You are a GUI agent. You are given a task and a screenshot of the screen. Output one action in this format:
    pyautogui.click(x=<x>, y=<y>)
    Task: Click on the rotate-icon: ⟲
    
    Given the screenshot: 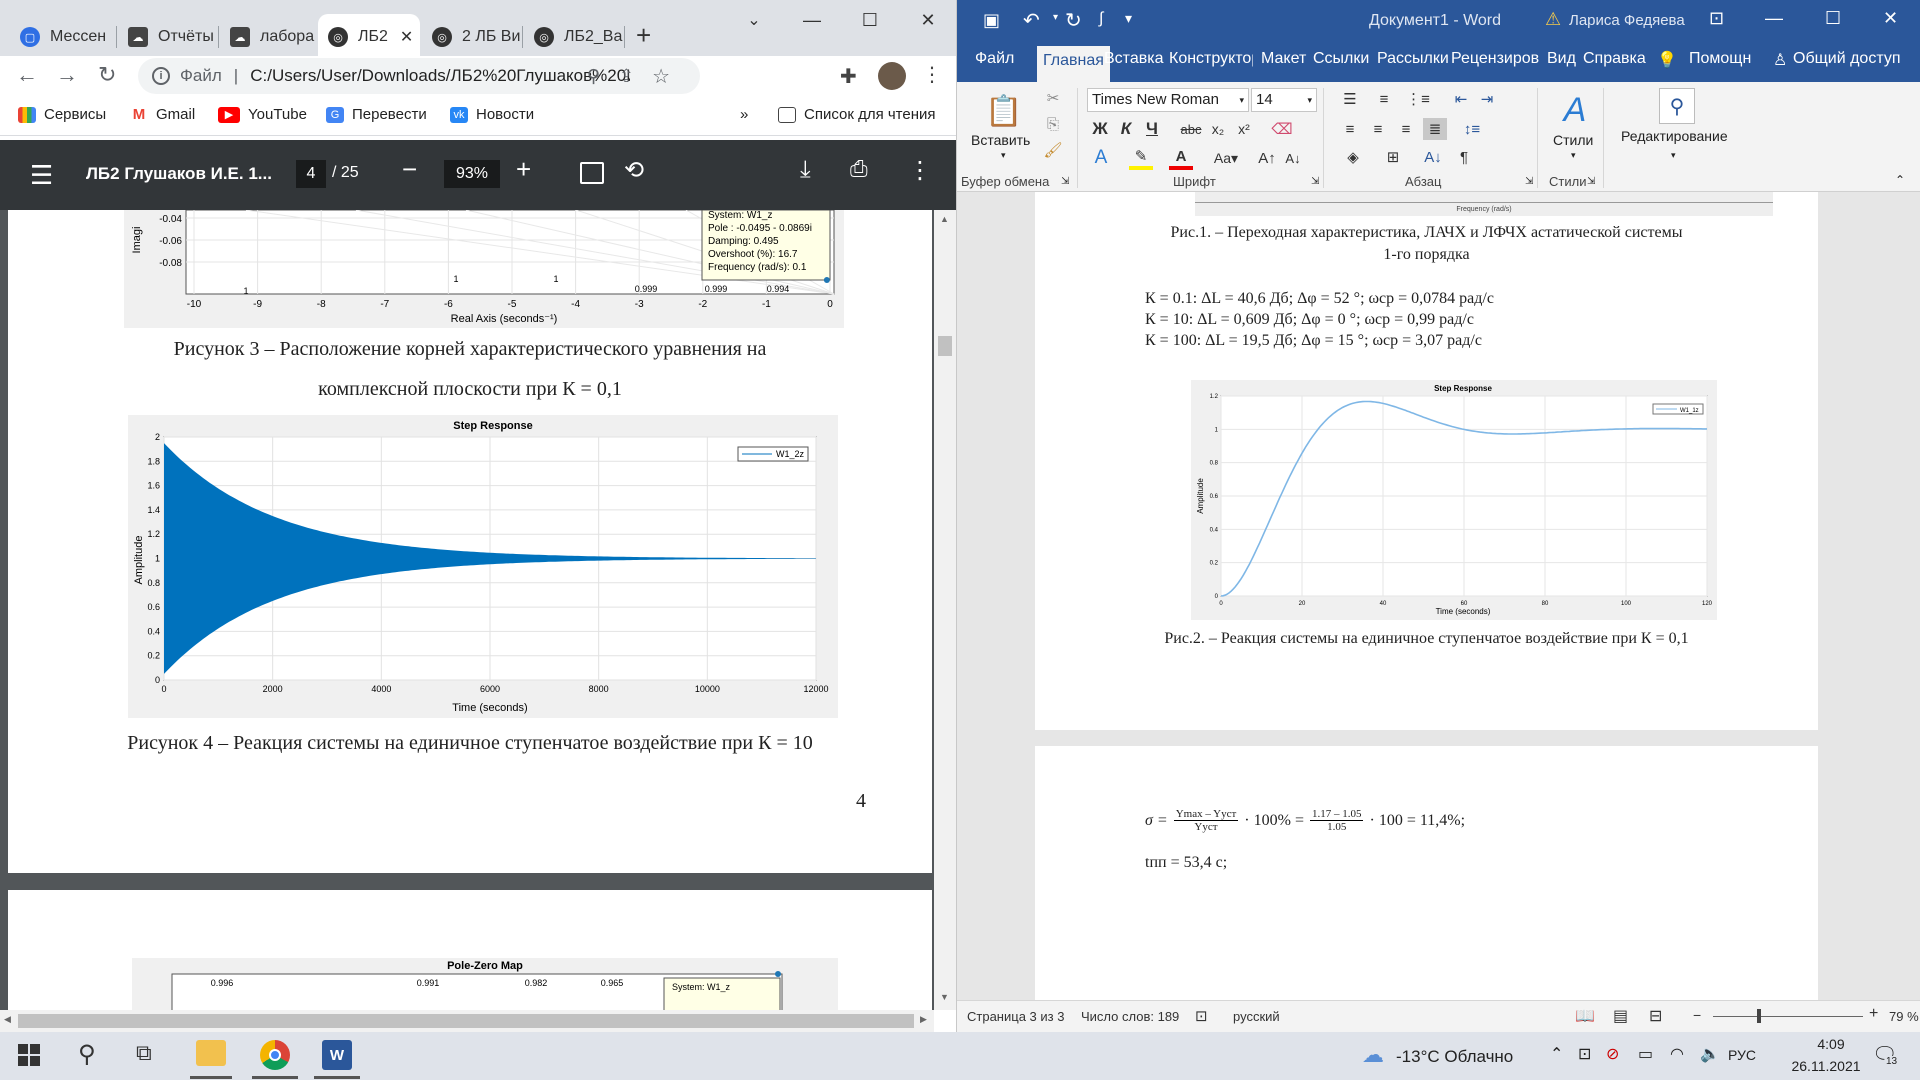 What is the action you would take?
    pyautogui.click(x=634, y=170)
    